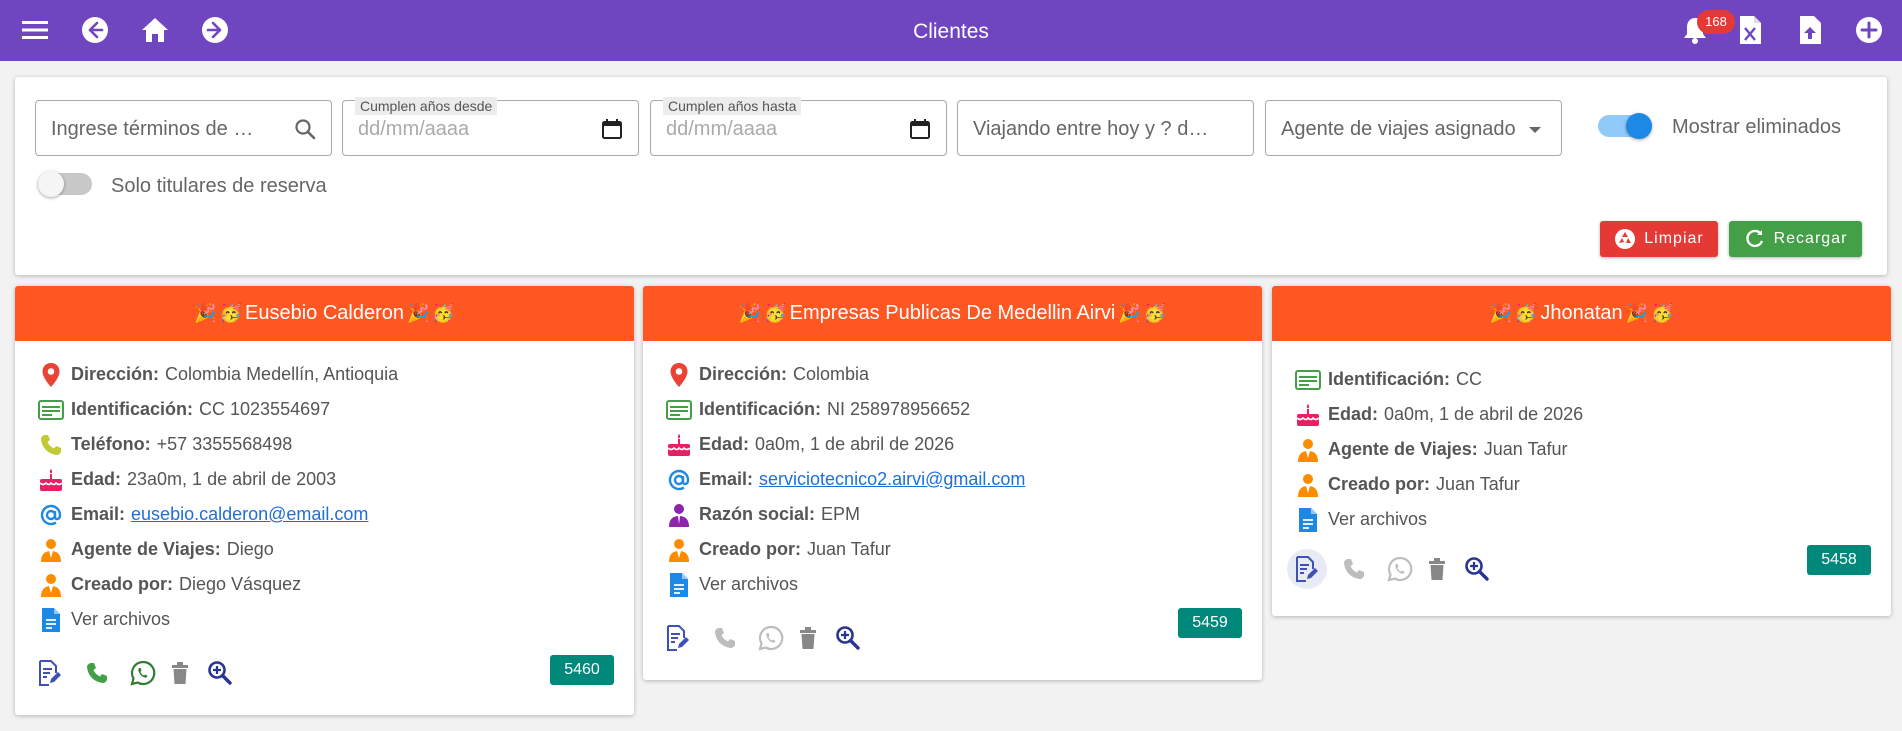  What do you see at coordinates (335, 584) in the screenshot?
I see `created-by-row: Creado por: Diego Vásquez` at bounding box center [335, 584].